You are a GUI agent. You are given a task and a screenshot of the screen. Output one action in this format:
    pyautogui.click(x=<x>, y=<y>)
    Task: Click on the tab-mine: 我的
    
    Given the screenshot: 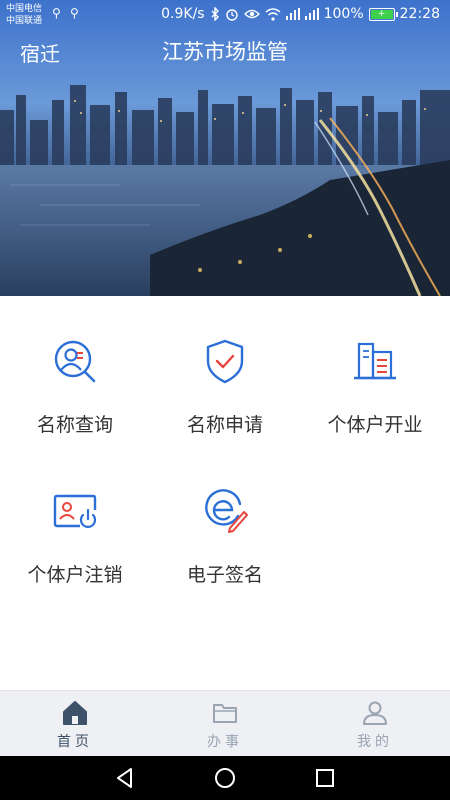 What is the action you would take?
    pyautogui.click(x=375, y=724)
    